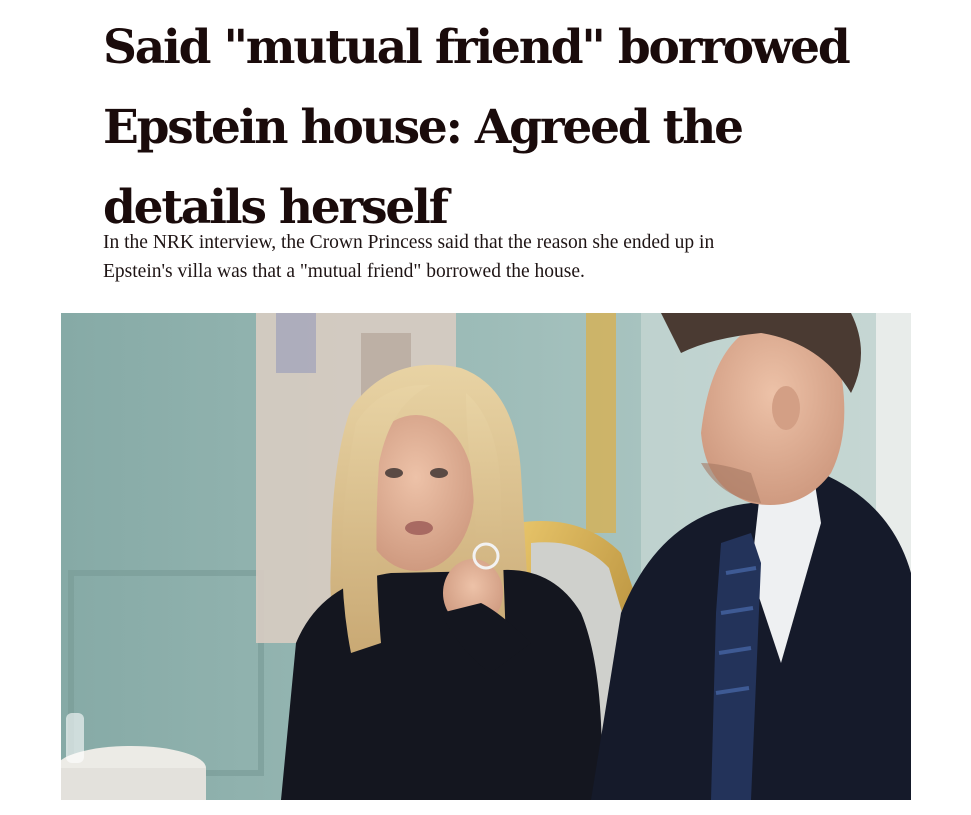 The height and width of the screenshot is (815, 971). I want to click on headline-line-2: Epstein house: Agreed the, so click(423, 127).